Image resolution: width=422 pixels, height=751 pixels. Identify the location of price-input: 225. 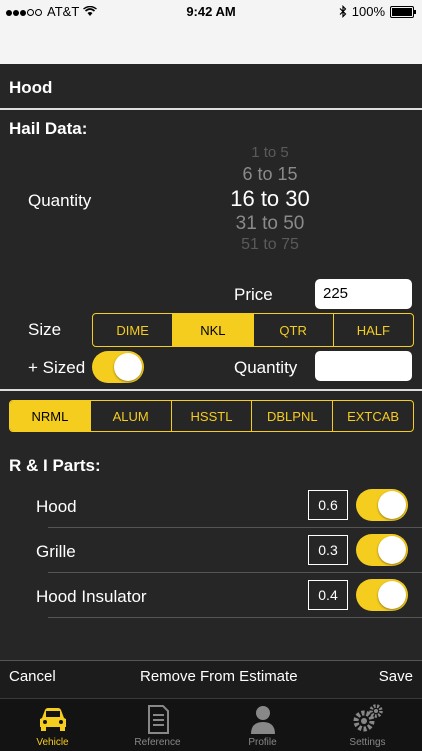
(363, 294).